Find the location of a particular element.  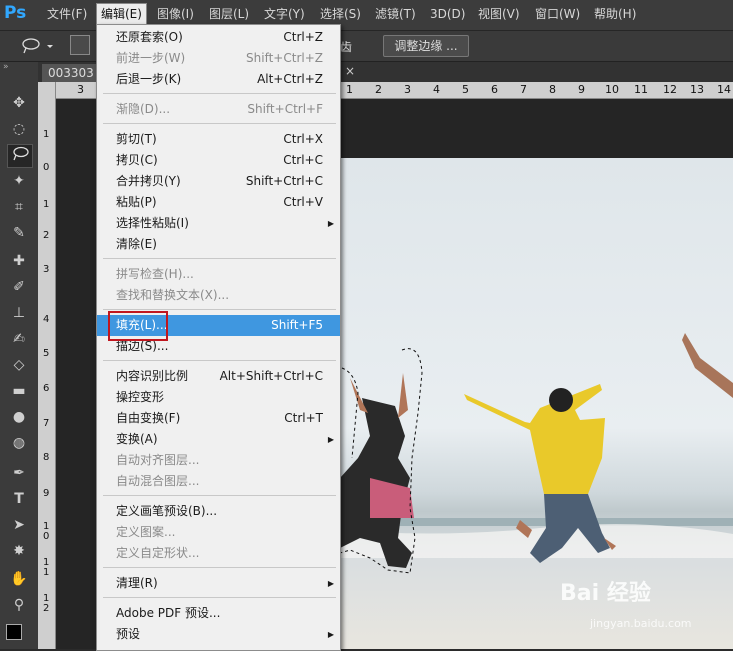

menu-item-clear: 清除(E) is located at coordinates (218, 244).